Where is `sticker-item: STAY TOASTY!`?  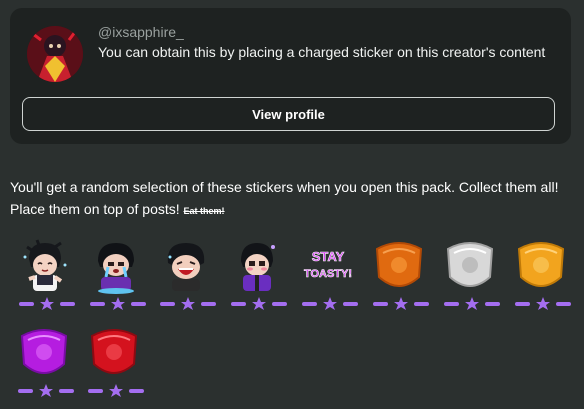
sticker-item: STAY TOASTY! is located at coordinates (328, 277).